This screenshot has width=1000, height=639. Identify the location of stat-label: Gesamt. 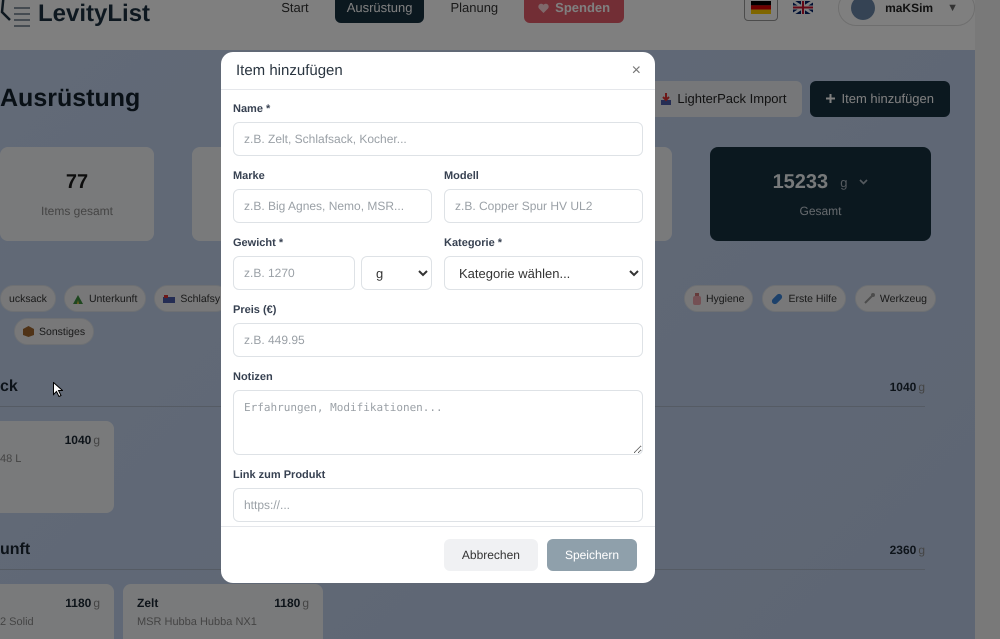
(820, 211).